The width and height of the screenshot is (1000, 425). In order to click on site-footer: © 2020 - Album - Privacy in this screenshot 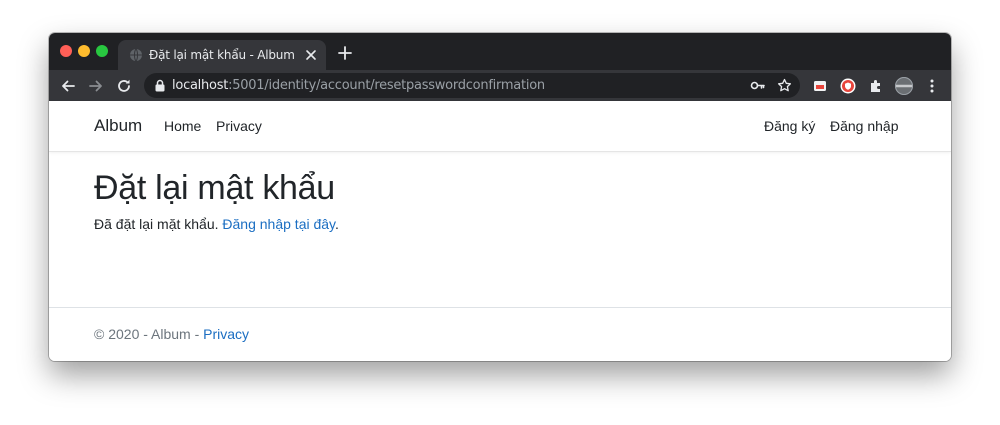, I will do `click(171, 334)`.